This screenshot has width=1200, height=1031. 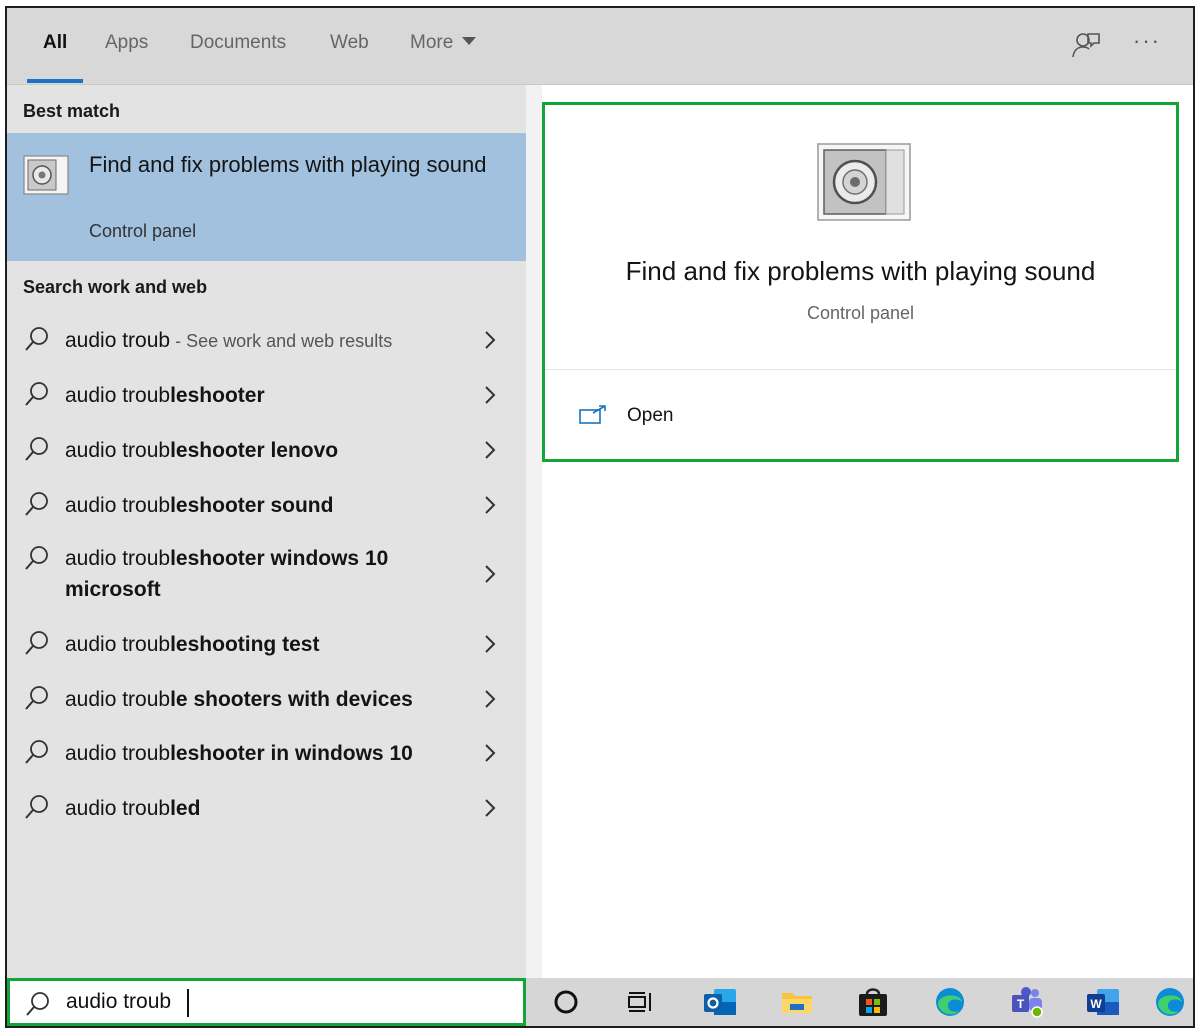 I want to click on suggestion-text: audio troubled, so click(x=255, y=808).